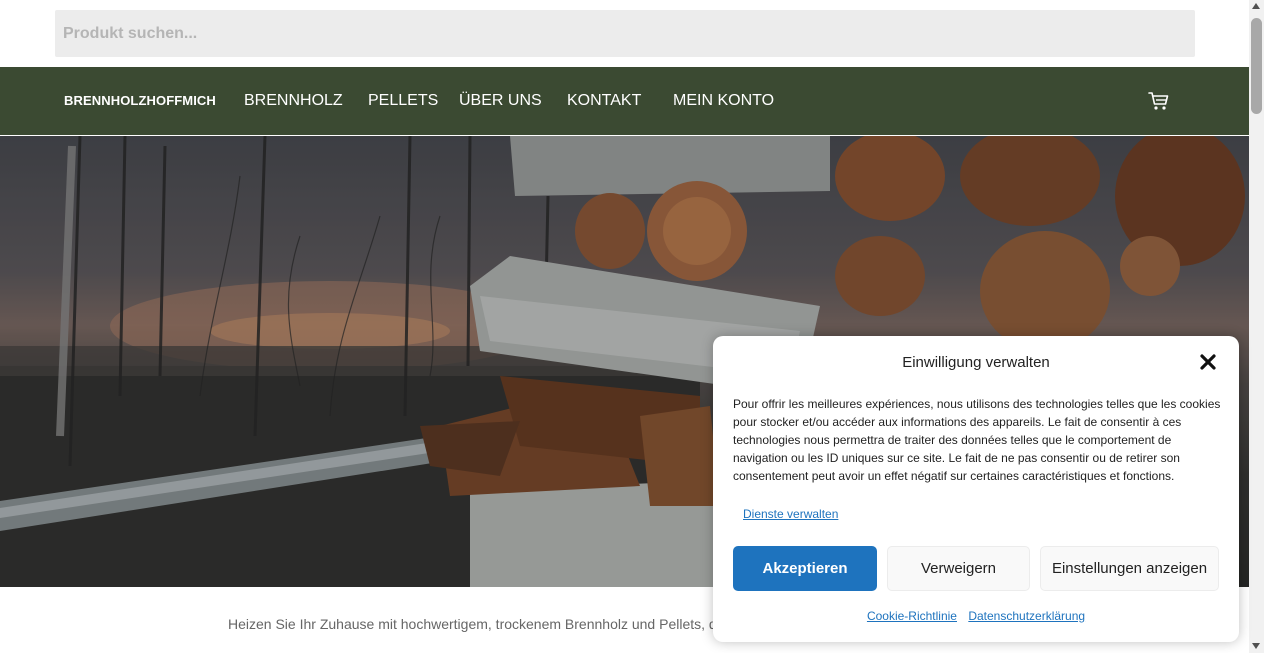 Image resolution: width=1264 pixels, height=653 pixels. Describe the element at coordinates (958, 568) in the screenshot. I see `deny-button: Verweigern` at that location.